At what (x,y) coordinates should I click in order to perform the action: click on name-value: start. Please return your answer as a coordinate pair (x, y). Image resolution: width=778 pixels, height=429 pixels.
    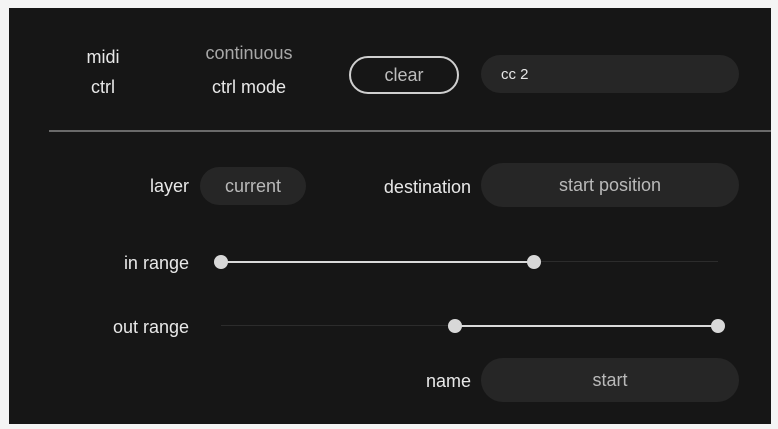
    Looking at the image, I should click on (610, 379).